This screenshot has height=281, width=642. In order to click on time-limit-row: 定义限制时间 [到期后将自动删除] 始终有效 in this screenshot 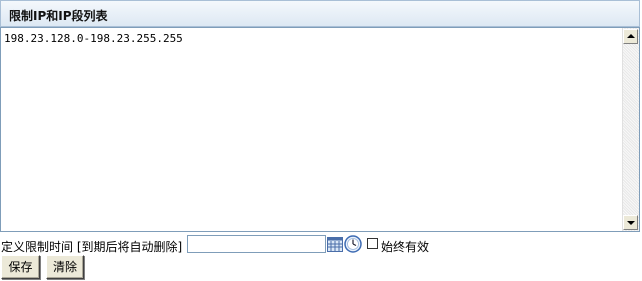, I will do `click(321, 245)`.